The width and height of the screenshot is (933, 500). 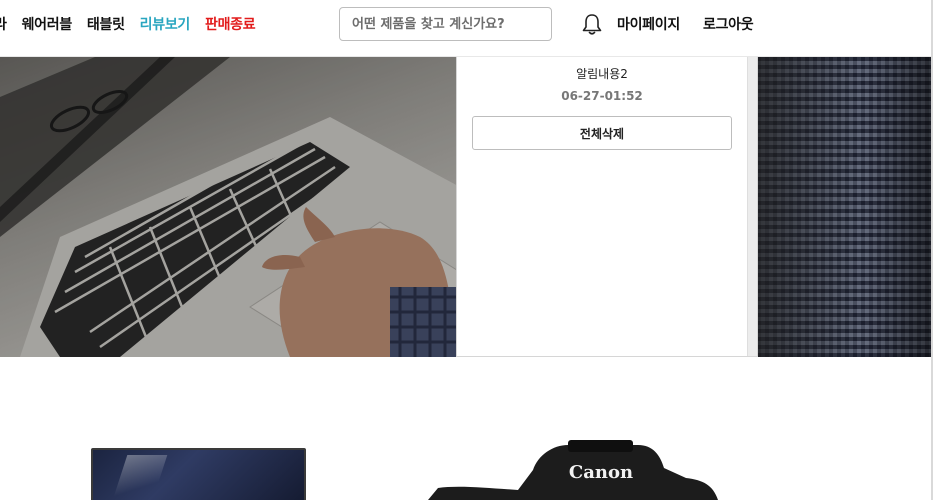 What do you see at coordinates (601, 472) in the screenshot?
I see `camera-brand-label: Canon` at bounding box center [601, 472].